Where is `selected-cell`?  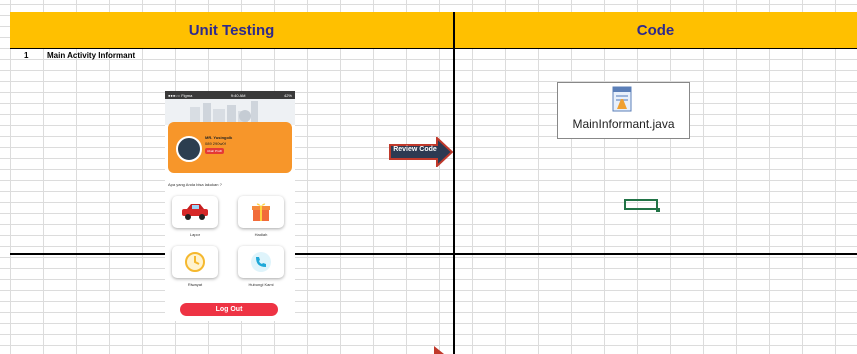 selected-cell is located at coordinates (641, 204).